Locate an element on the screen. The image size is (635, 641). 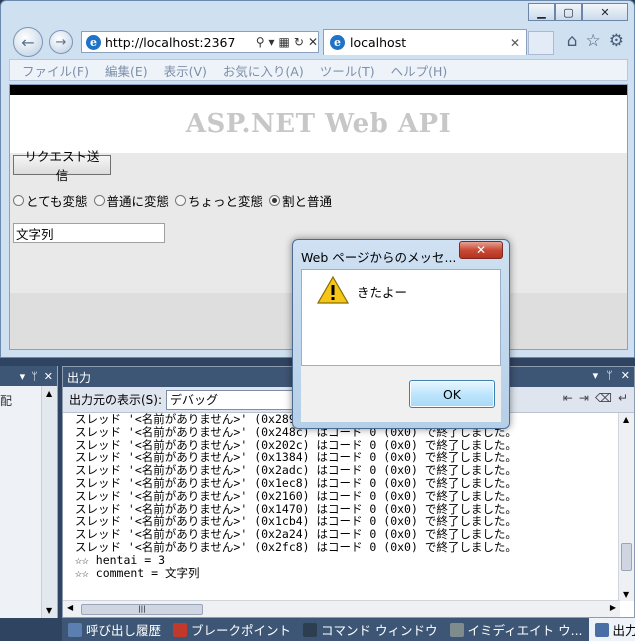
back-arrow-icon: ← is located at coordinates (28, 42).